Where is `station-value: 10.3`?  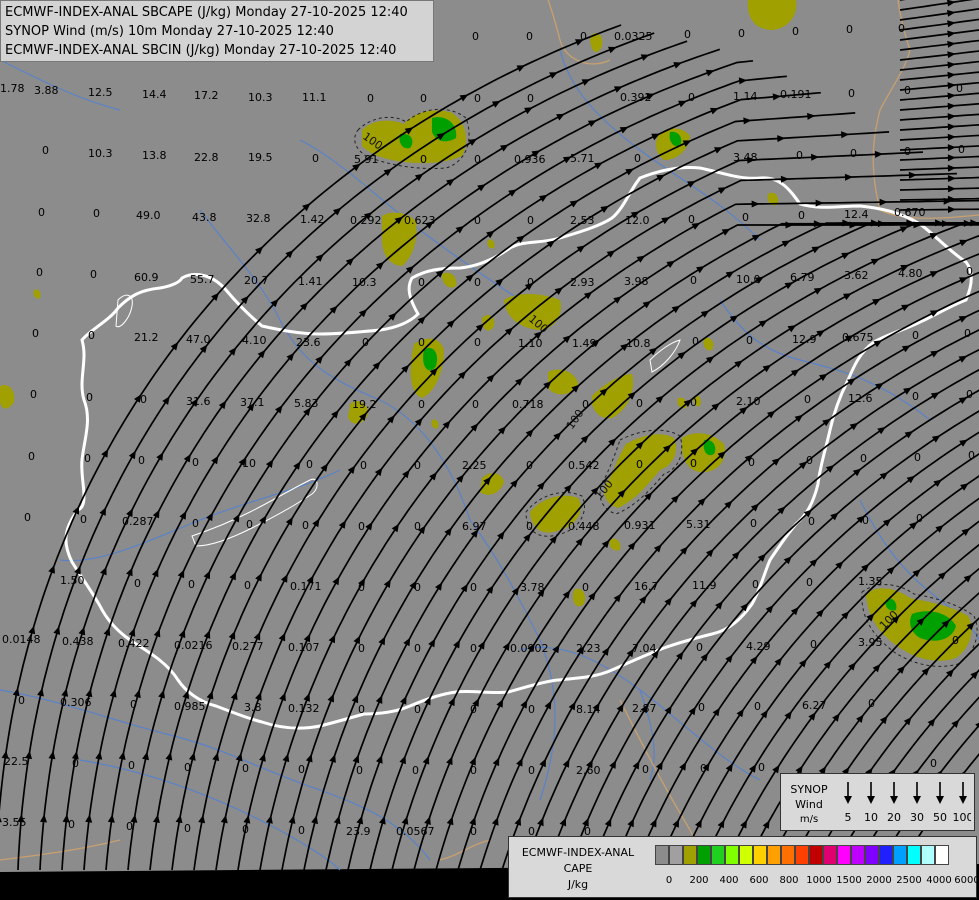 station-value: 10.3 is located at coordinates (260, 97).